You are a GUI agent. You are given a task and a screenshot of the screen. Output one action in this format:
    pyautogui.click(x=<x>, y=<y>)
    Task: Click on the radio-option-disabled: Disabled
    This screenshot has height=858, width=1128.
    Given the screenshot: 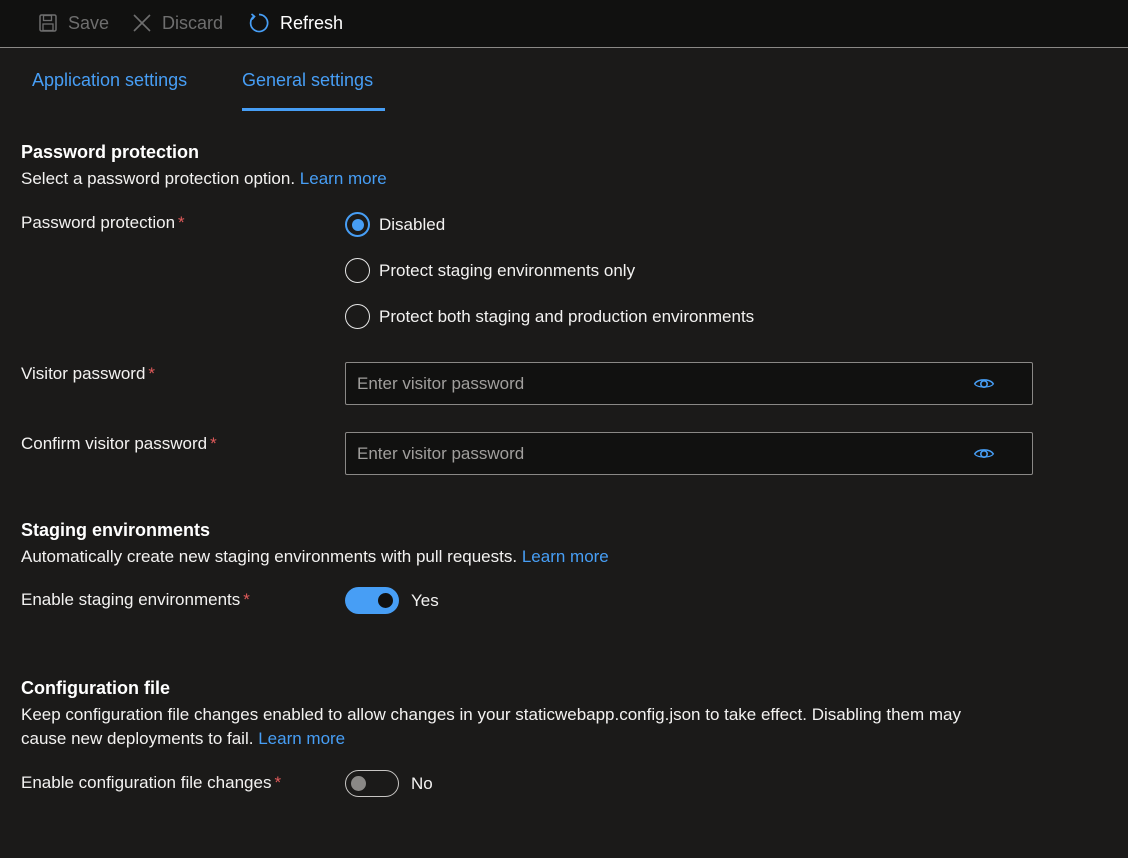 What is the action you would take?
    pyautogui.click(x=395, y=224)
    